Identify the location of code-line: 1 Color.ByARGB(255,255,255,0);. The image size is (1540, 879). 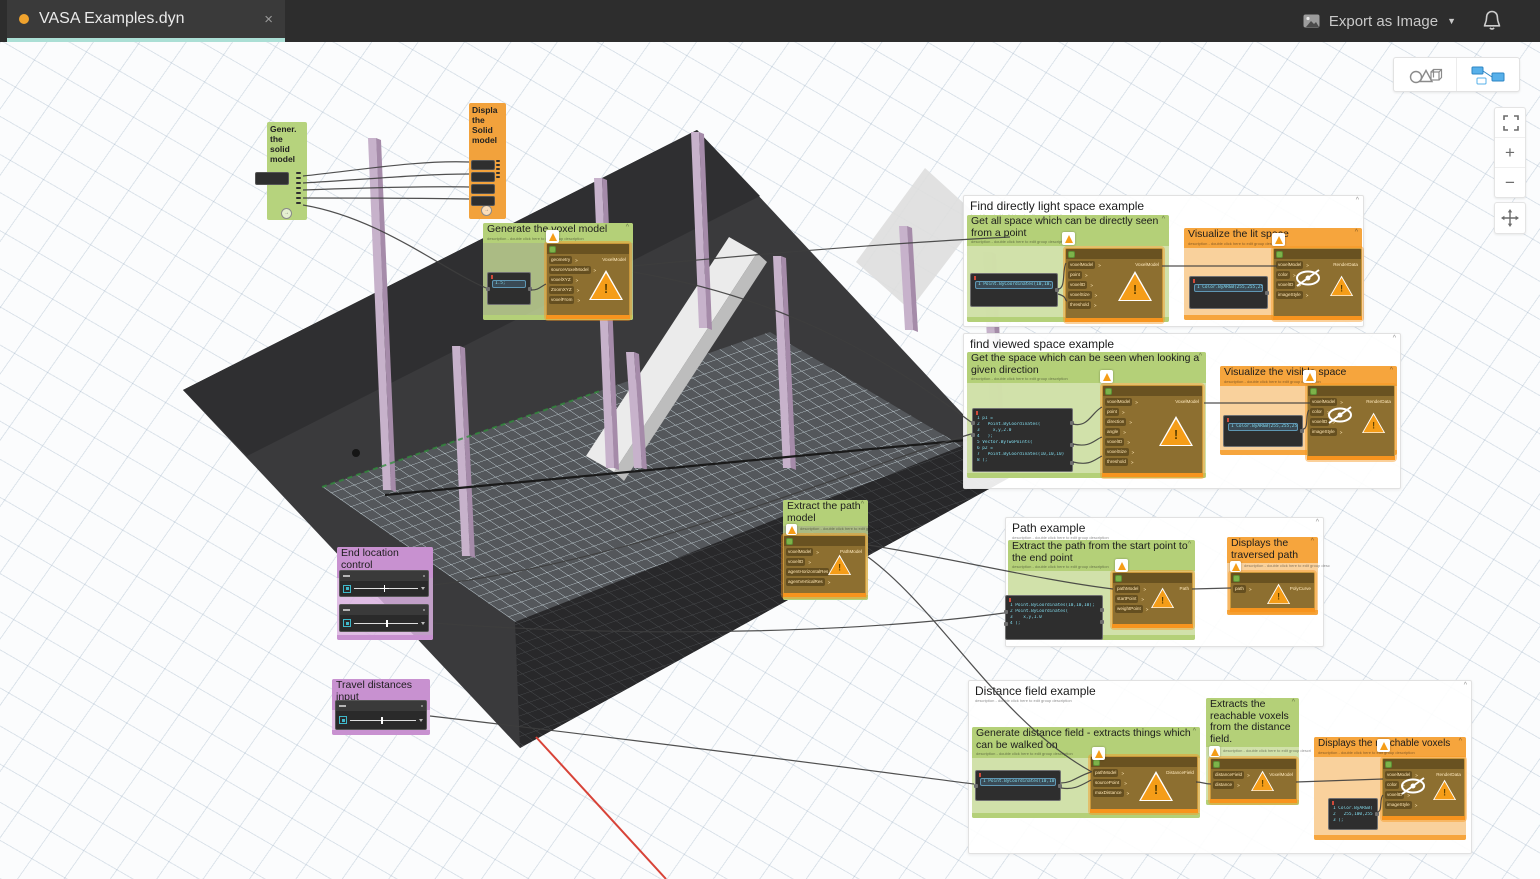
(1263, 427).